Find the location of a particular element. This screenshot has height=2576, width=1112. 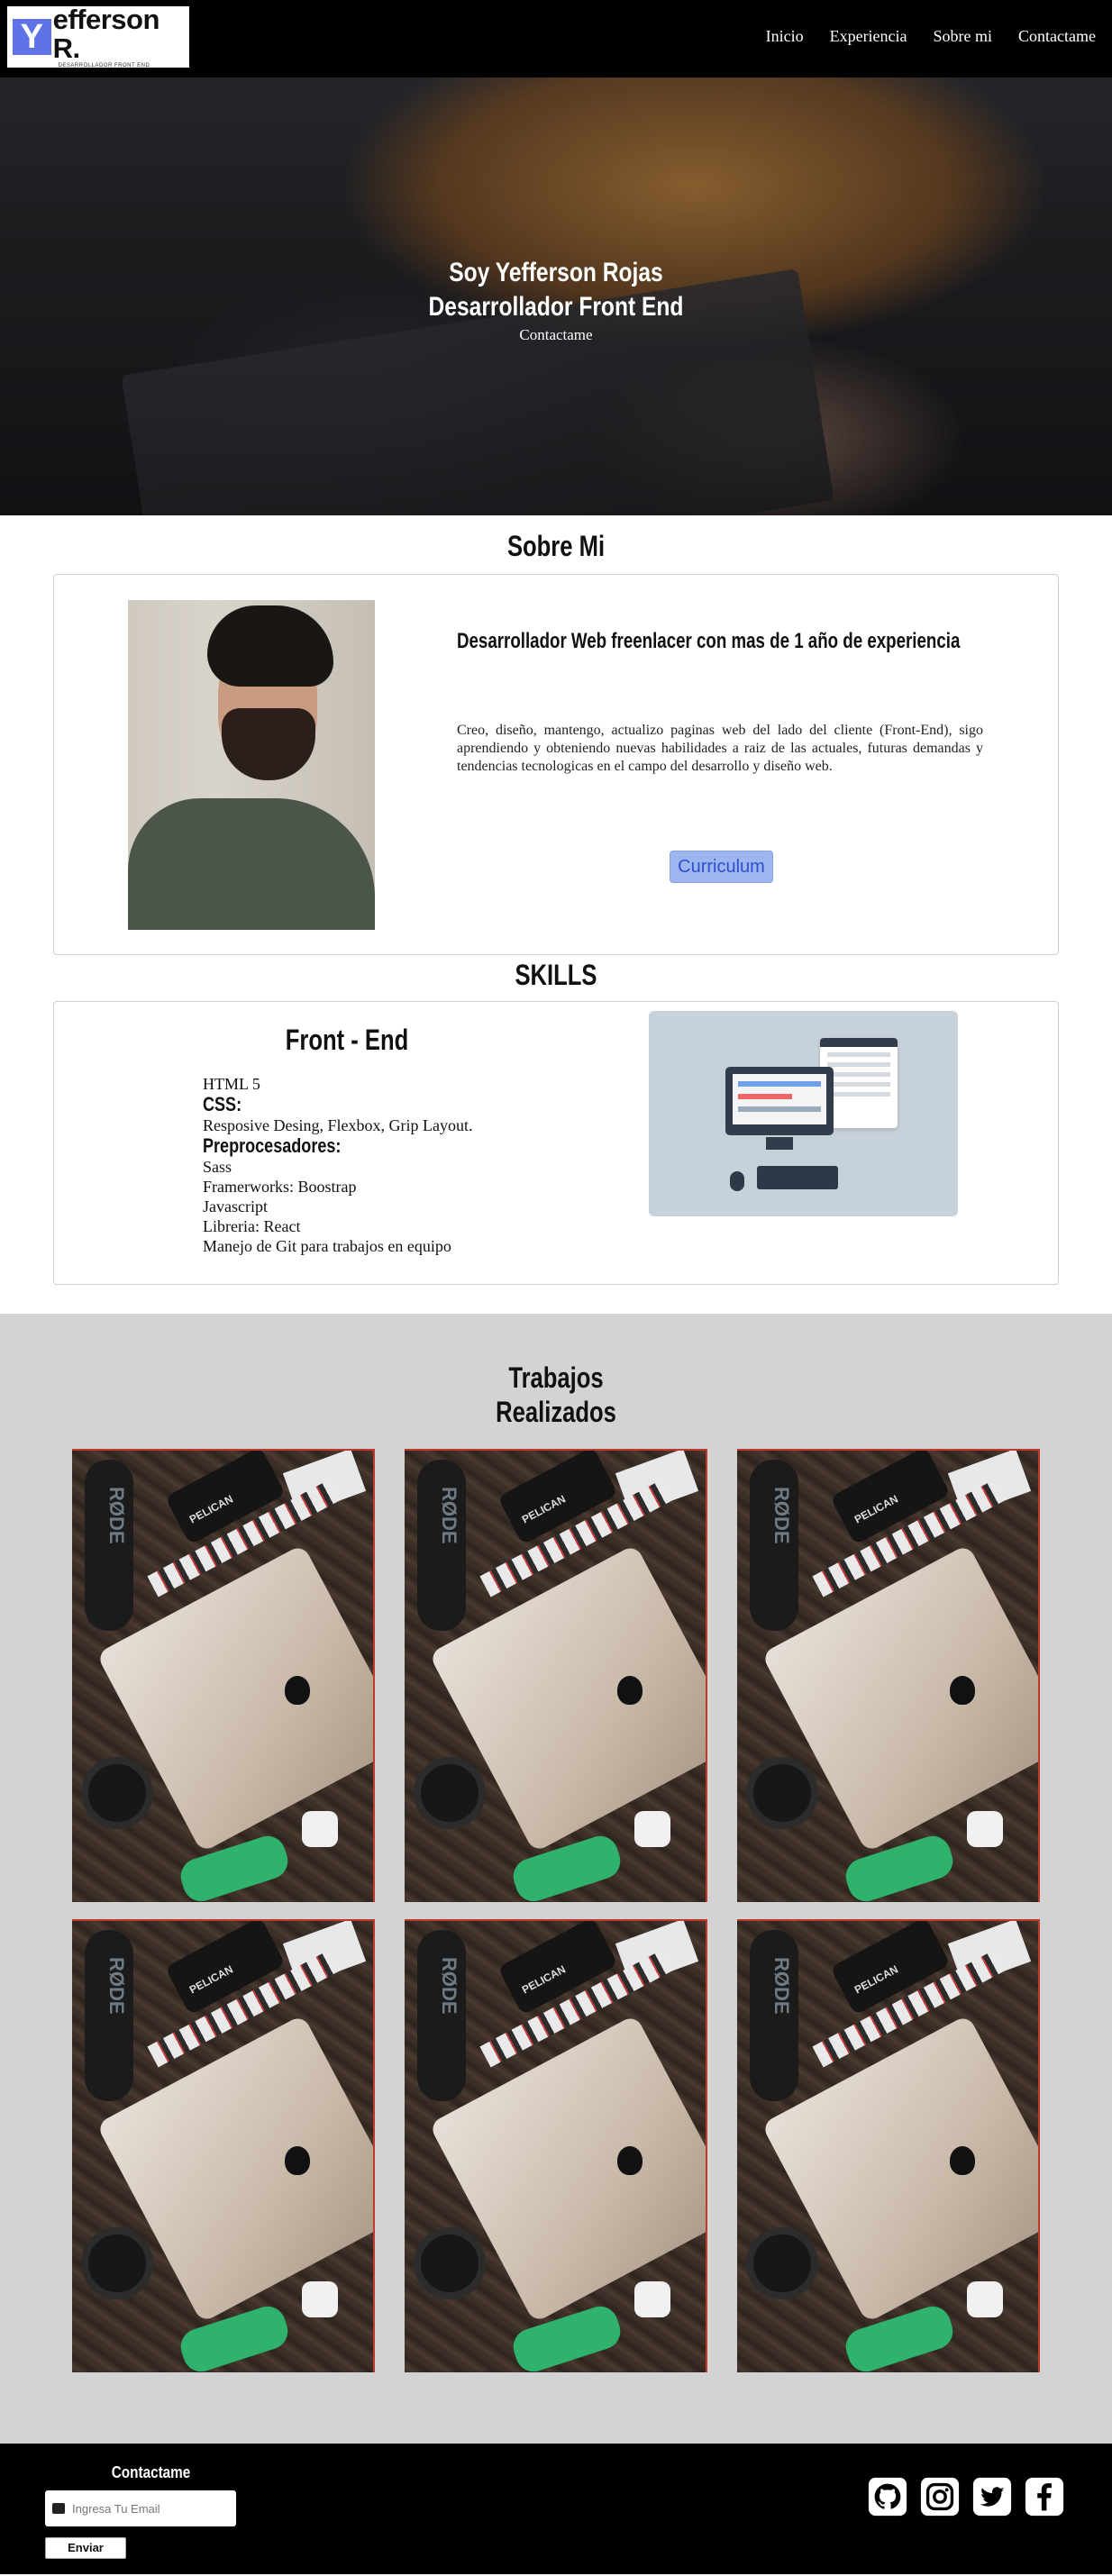

hero-title-line2: Desarrollador Front End is located at coordinates (556, 307).